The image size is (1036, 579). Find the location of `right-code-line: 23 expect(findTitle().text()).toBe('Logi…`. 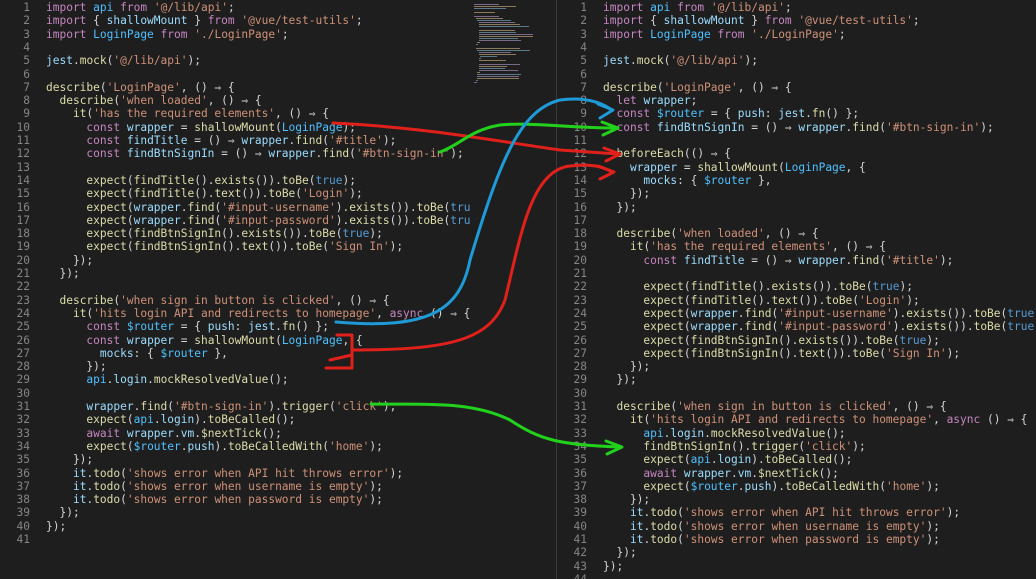

right-code-line: 23 expect(findTitle().text()).toBe('Logi… is located at coordinates (796, 300).